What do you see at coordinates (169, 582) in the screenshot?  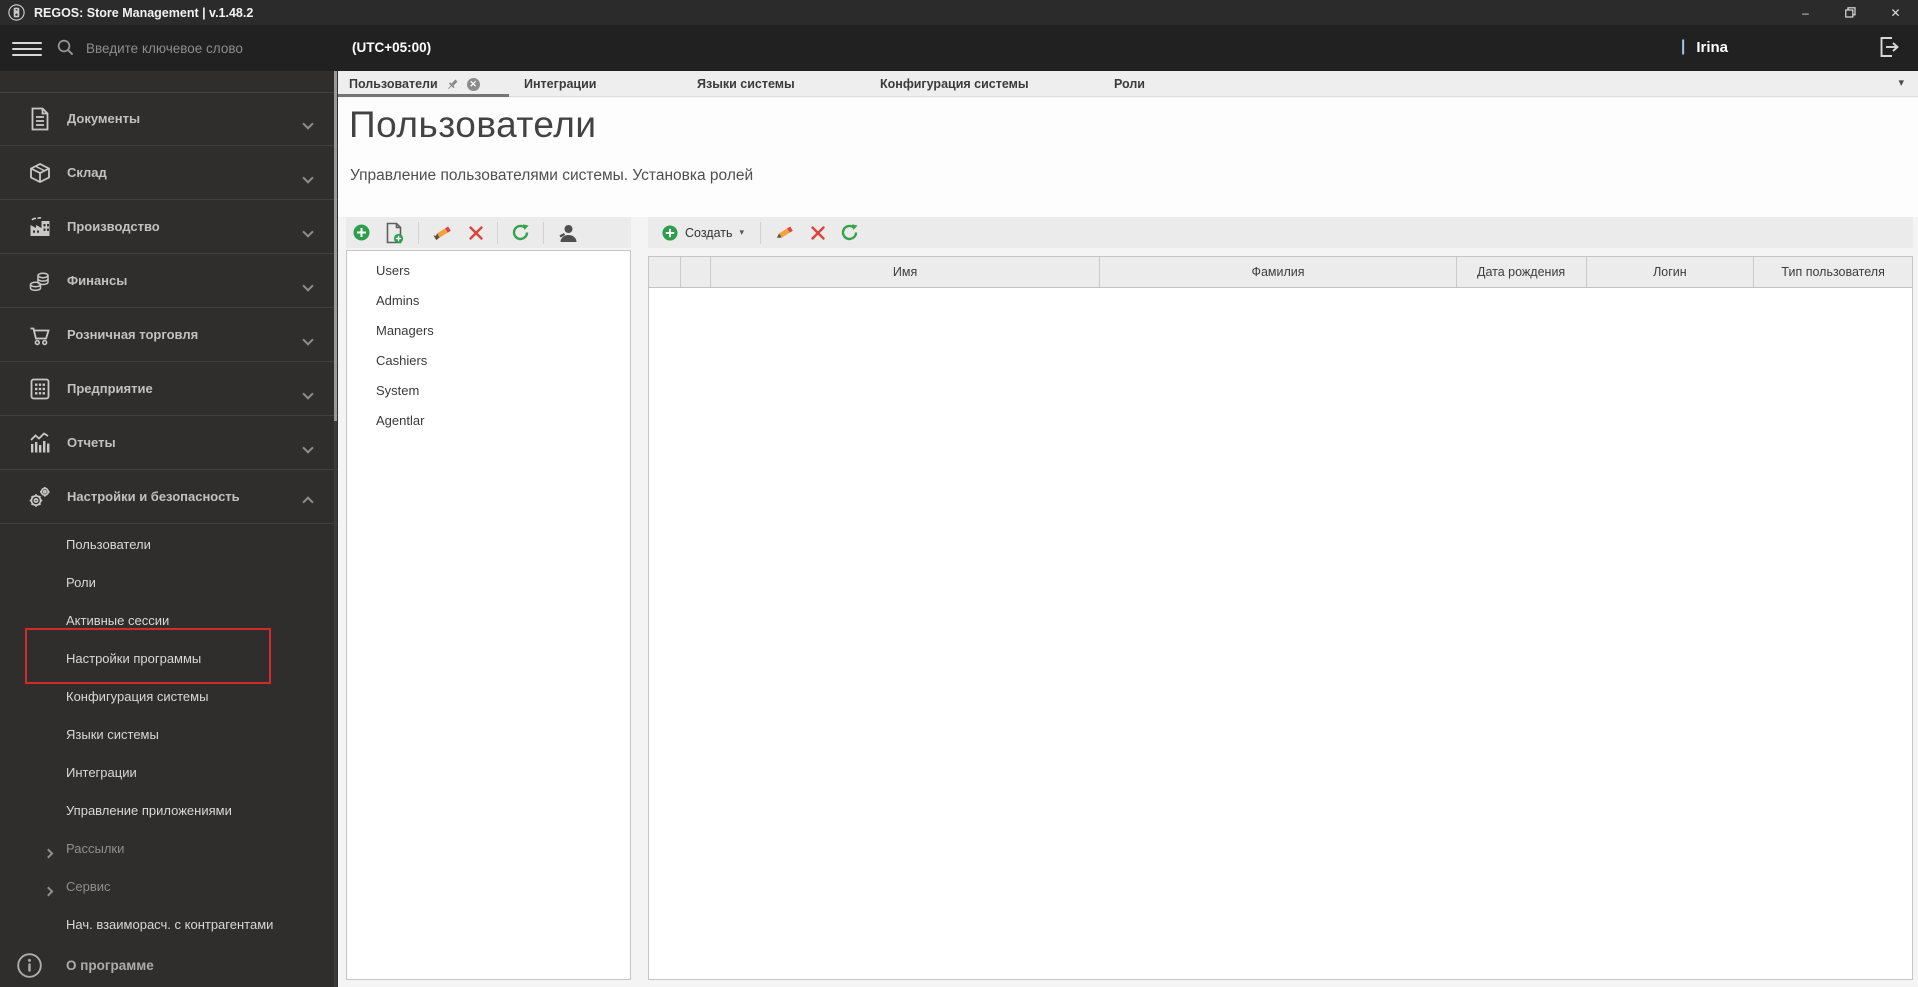 I see `sidebar-subitem-roles: Роли` at bounding box center [169, 582].